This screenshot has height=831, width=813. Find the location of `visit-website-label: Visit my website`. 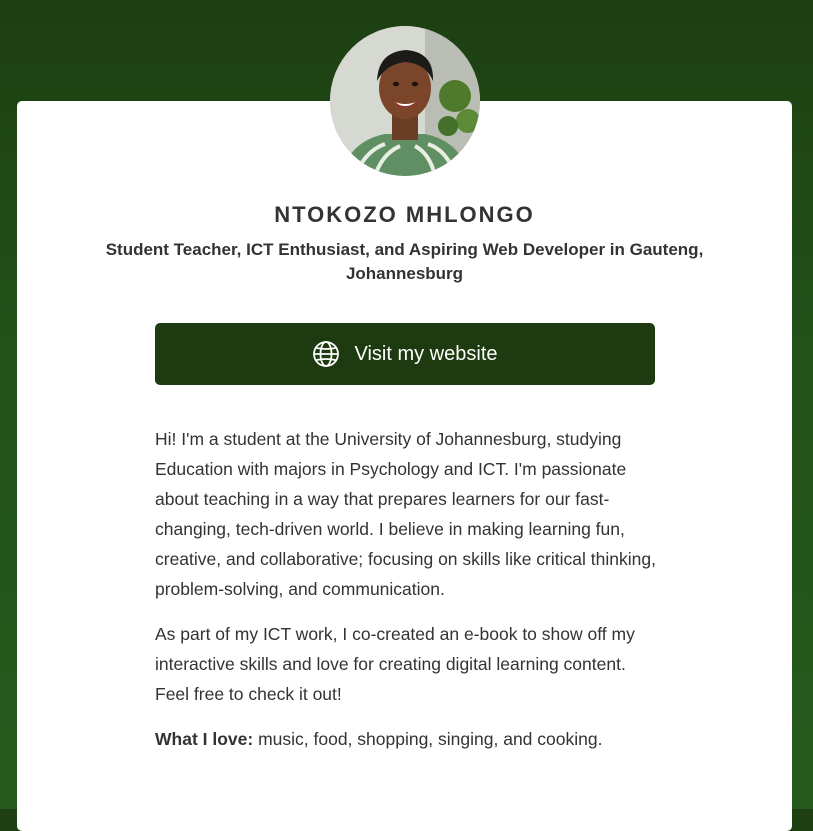

visit-website-label: Visit my website is located at coordinates (426, 353).